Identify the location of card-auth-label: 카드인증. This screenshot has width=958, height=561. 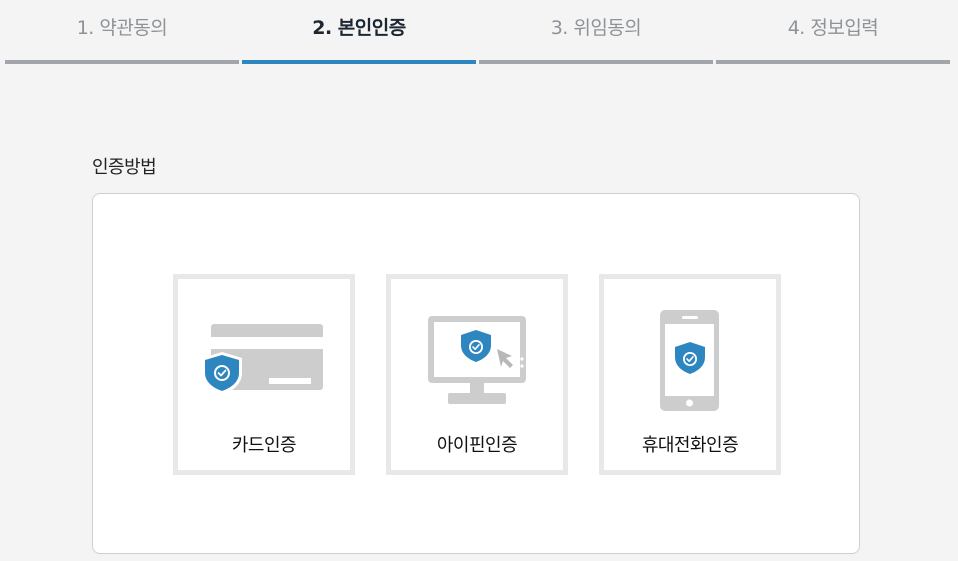
(264, 445).